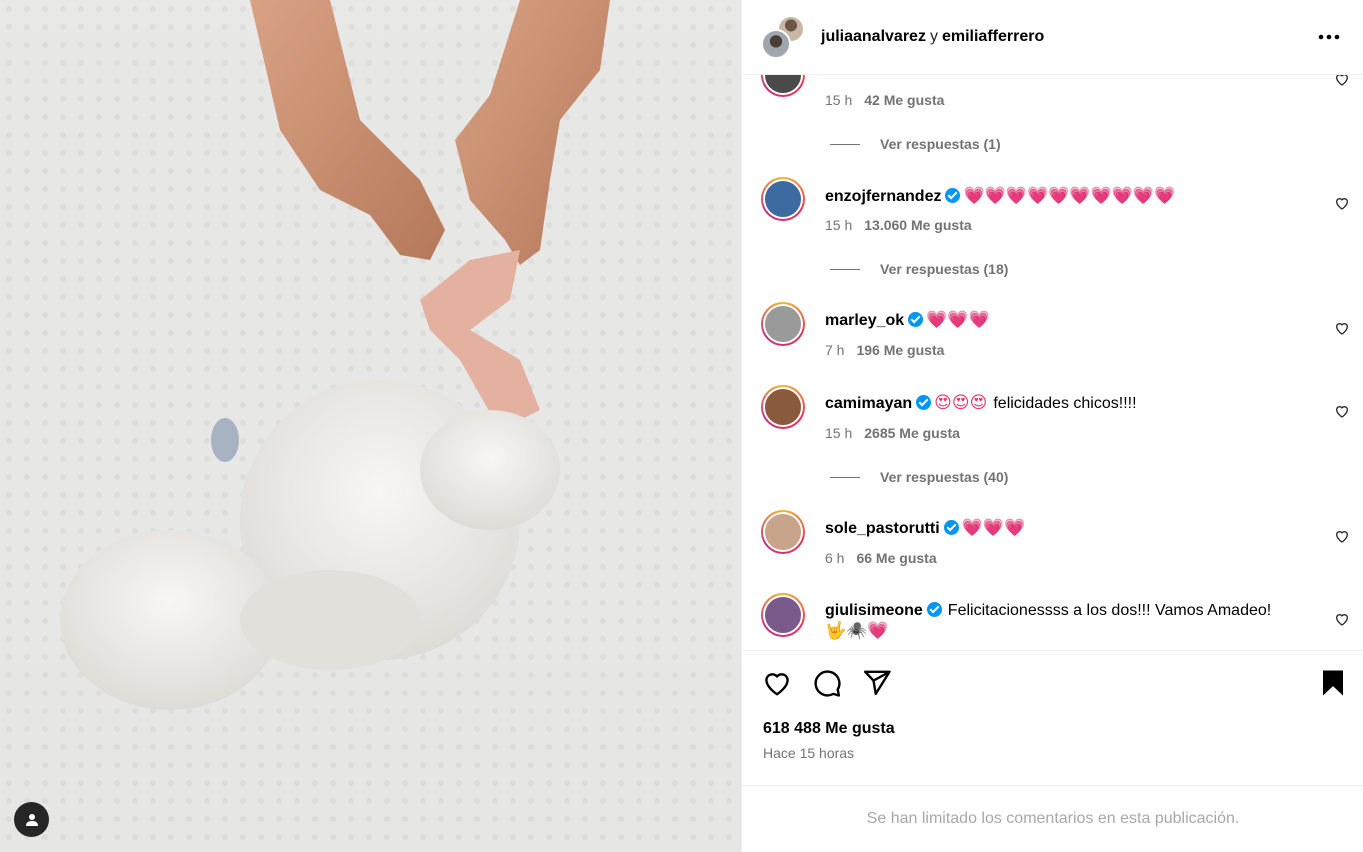  I want to click on comment-author: sole_pastorutti, so click(882, 528).